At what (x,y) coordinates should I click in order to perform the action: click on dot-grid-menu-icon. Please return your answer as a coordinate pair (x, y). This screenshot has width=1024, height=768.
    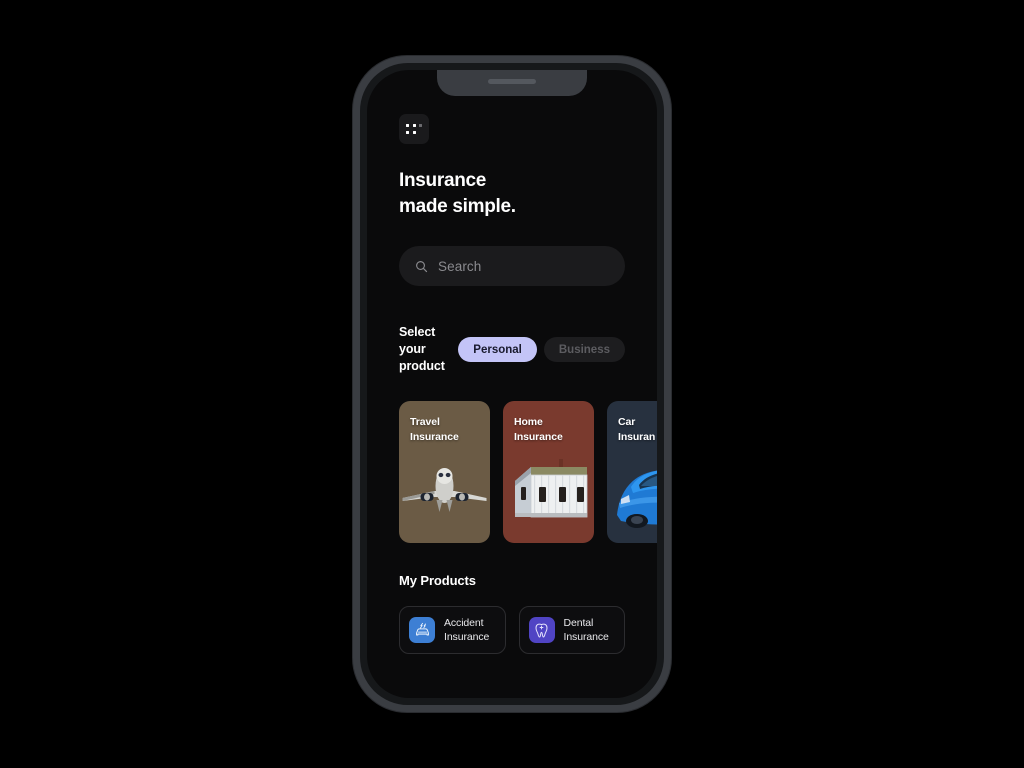
    Looking at the image, I should click on (414, 129).